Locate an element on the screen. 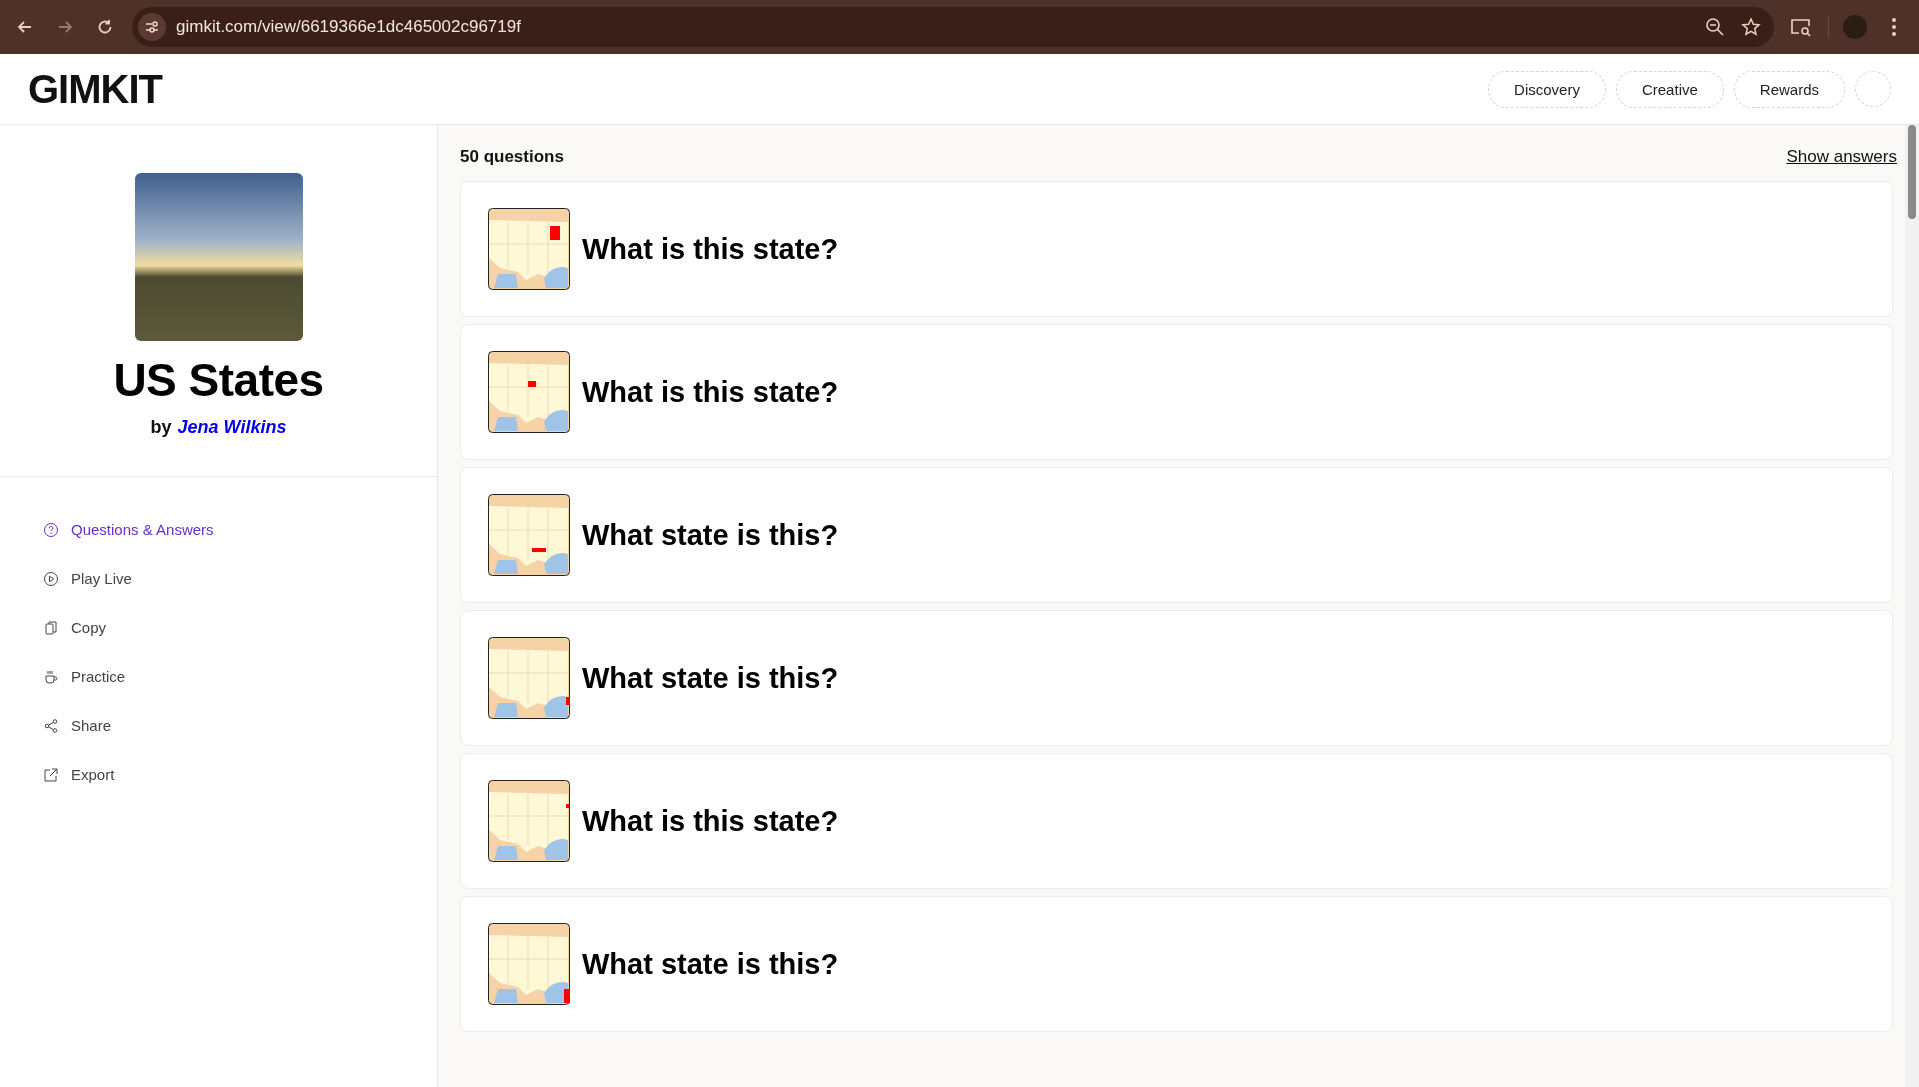  play-circle-icon is located at coordinates (51, 578).